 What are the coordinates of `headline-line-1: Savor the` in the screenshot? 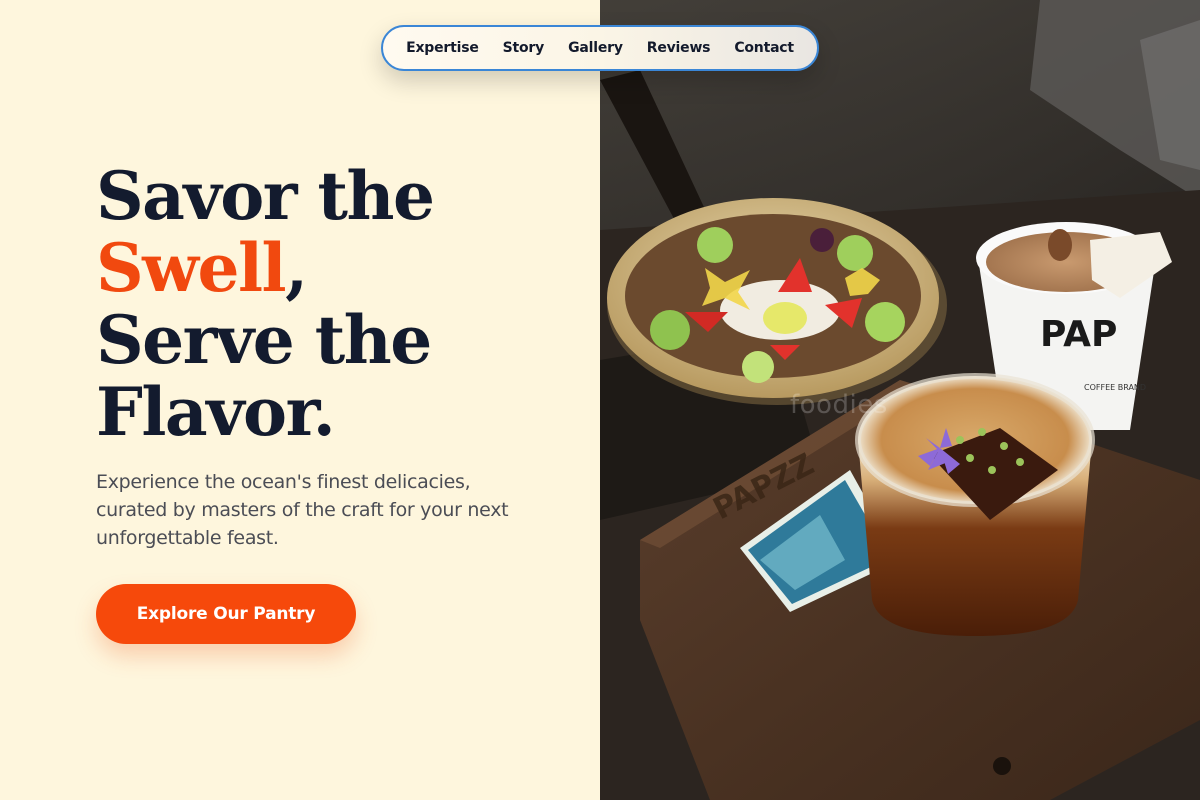 It's located at (265, 196).